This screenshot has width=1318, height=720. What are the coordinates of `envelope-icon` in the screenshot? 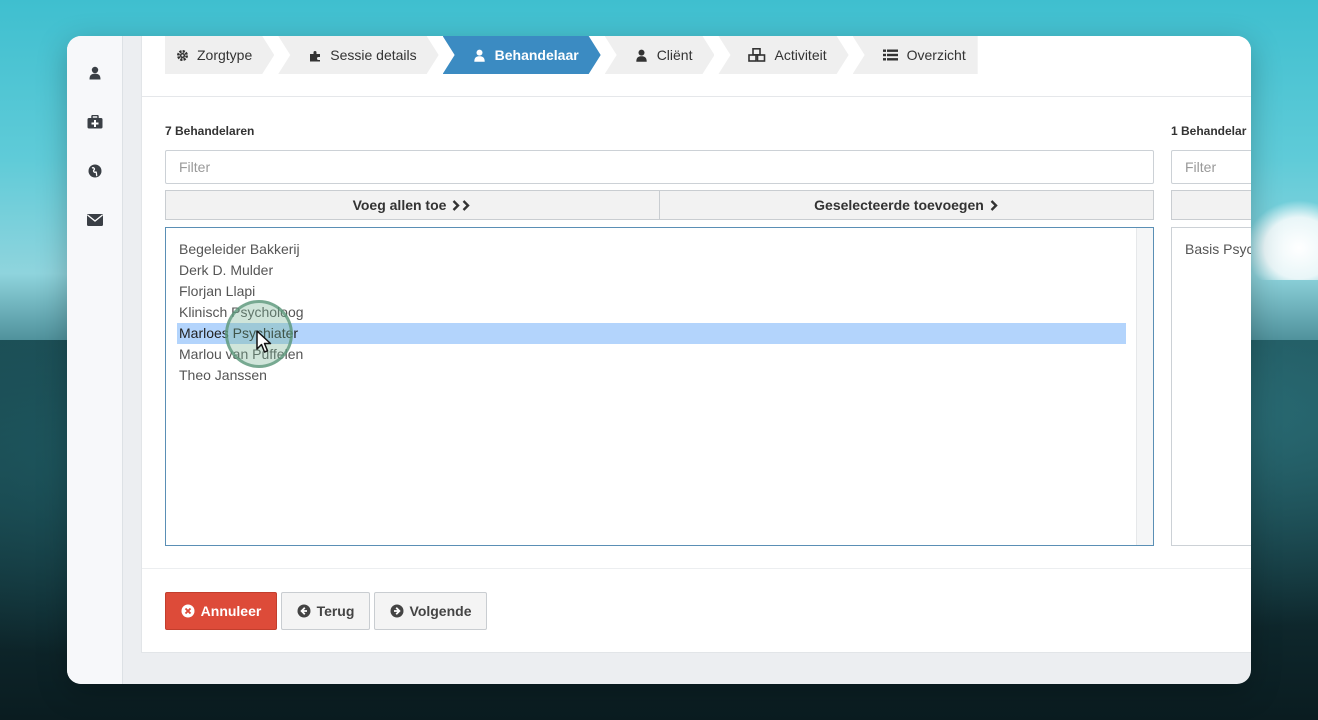 It's located at (95, 220).